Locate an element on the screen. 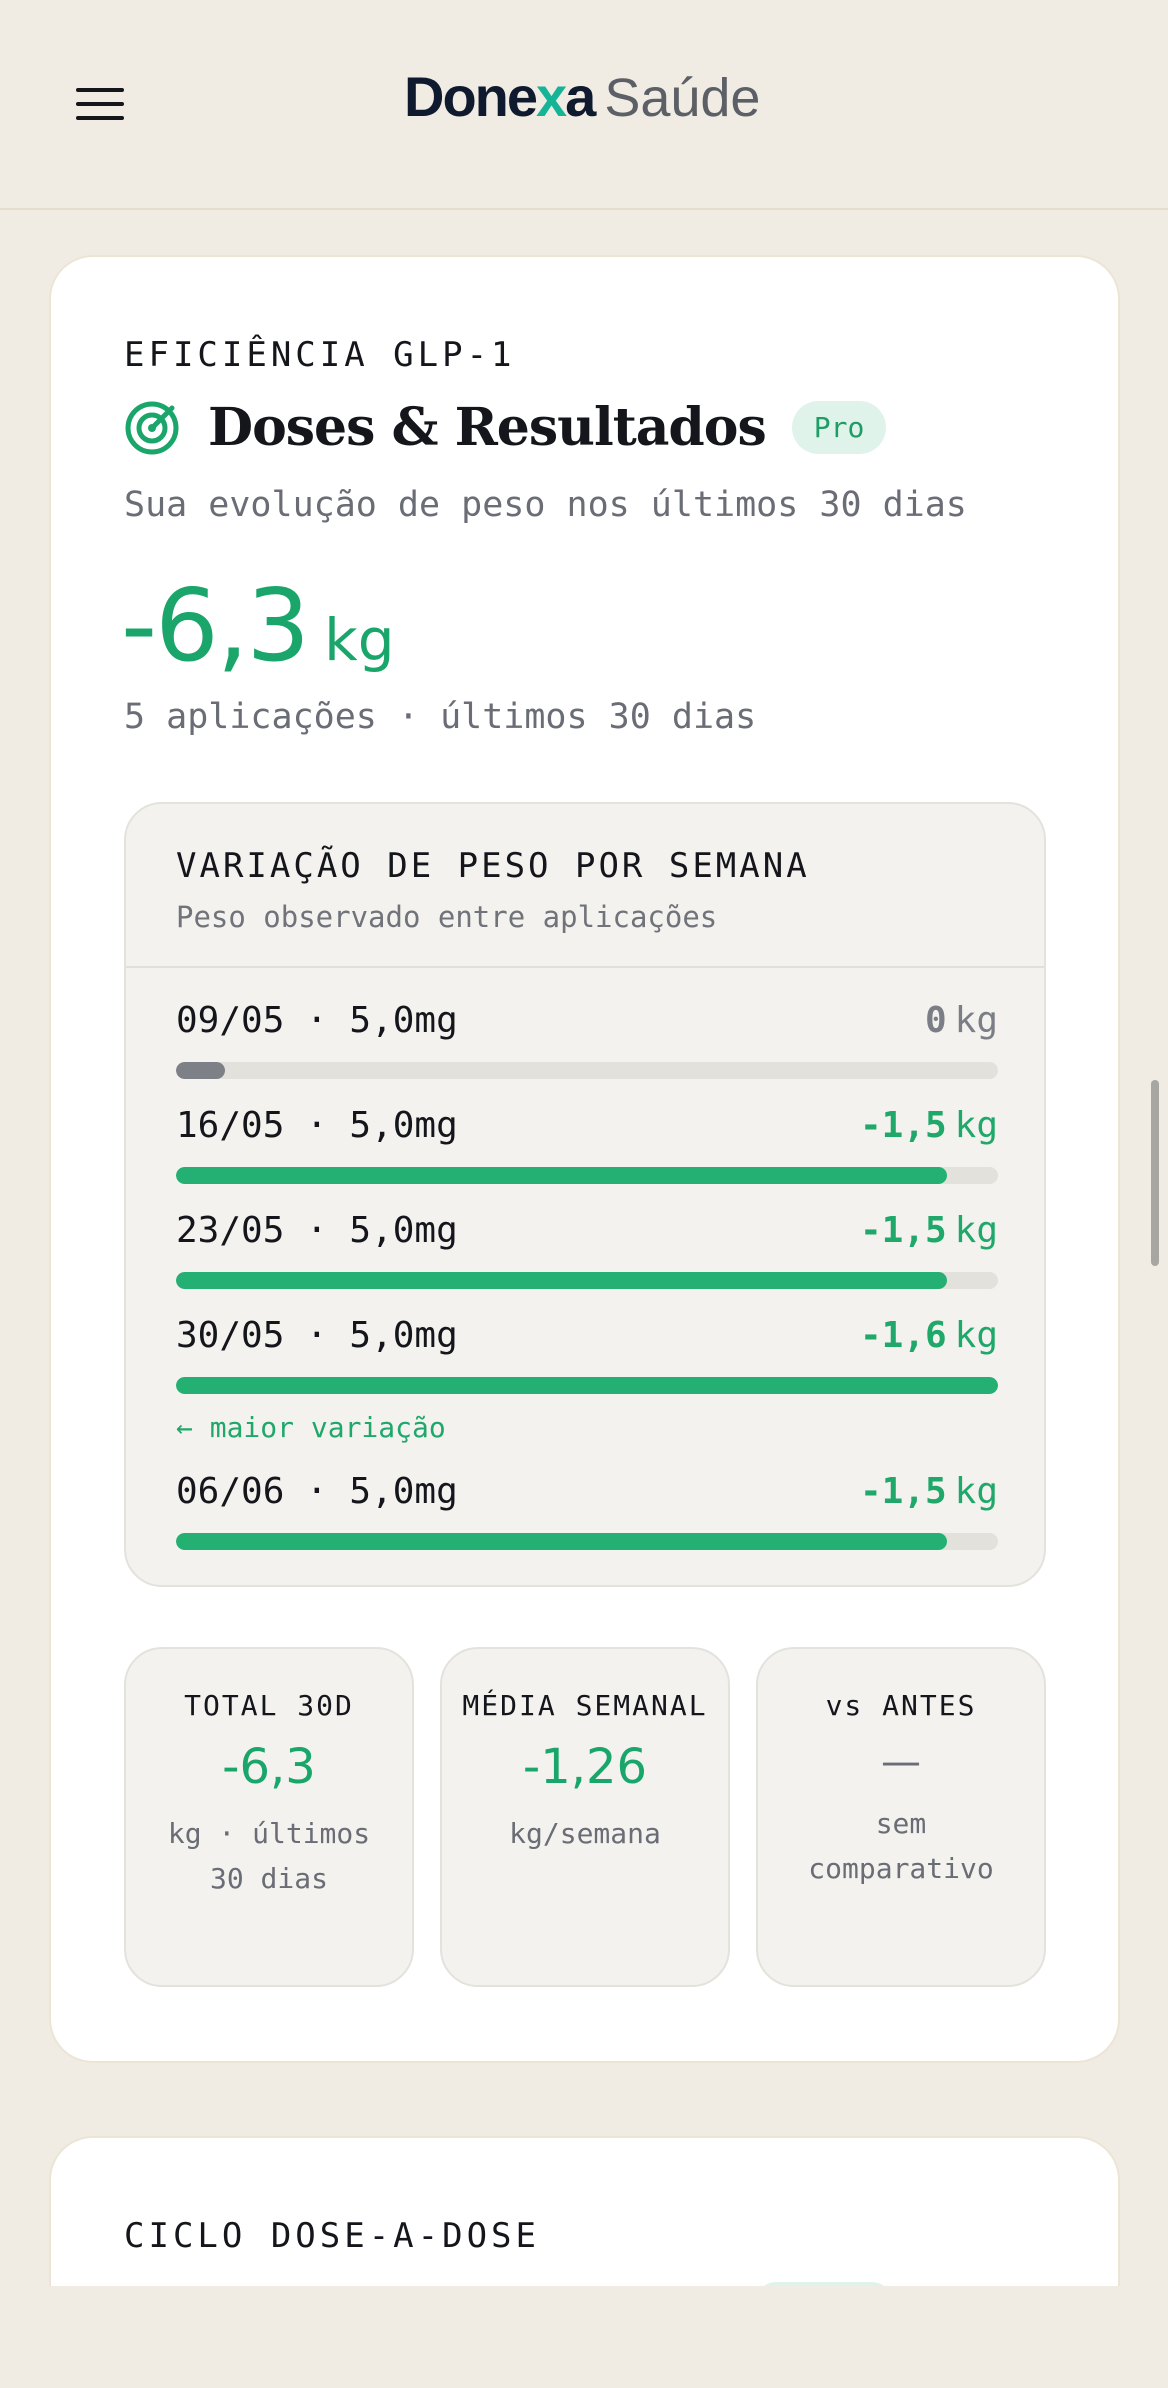 This screenshot has width=1168, height=2388. stat-label: TOTAL 30D is located at coordinates (269, 1705).